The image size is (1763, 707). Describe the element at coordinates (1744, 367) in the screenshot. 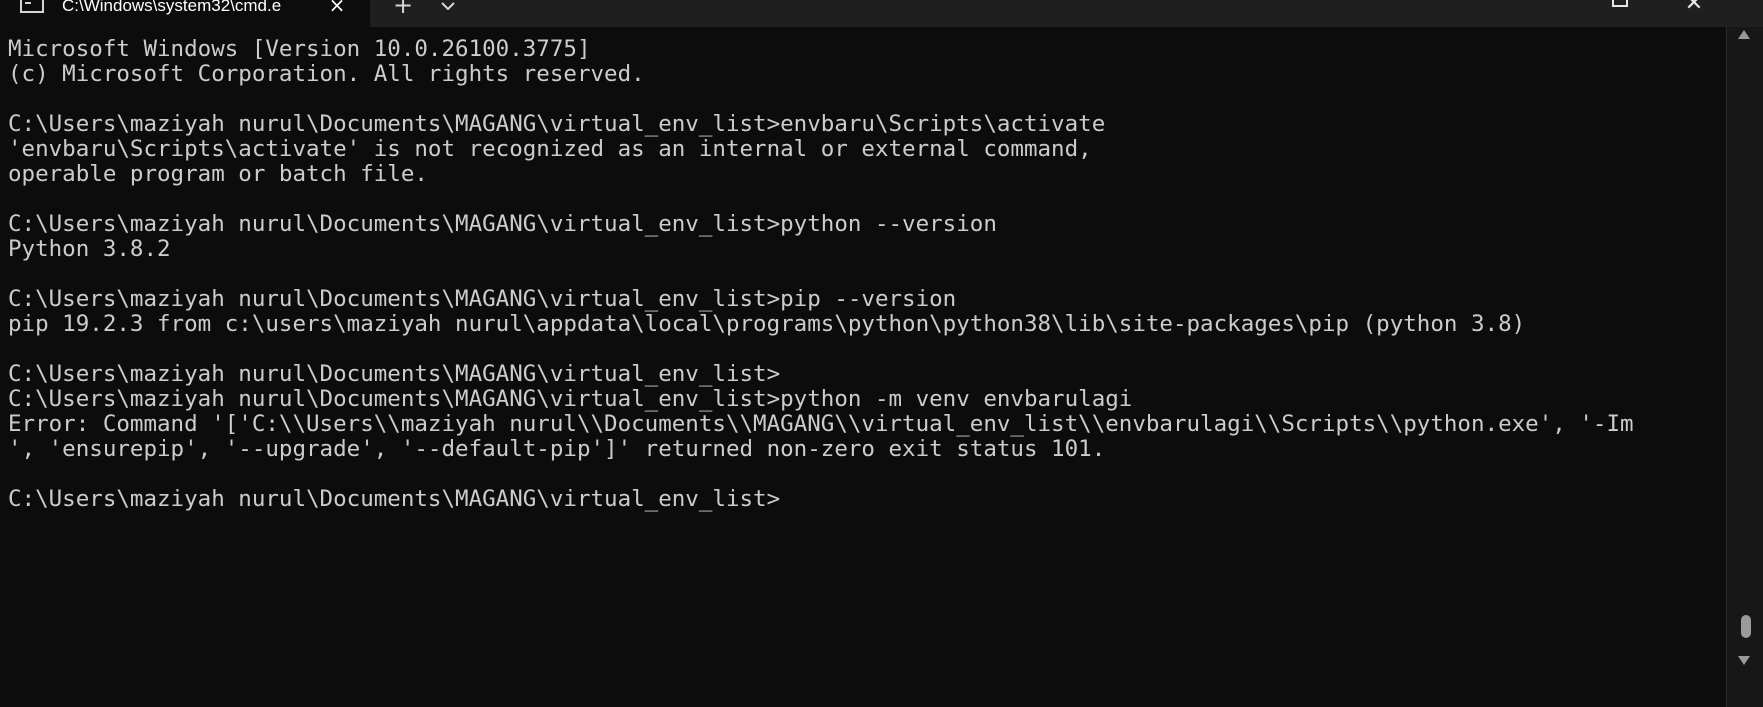

I see `vertical-scrollbar` at that location.